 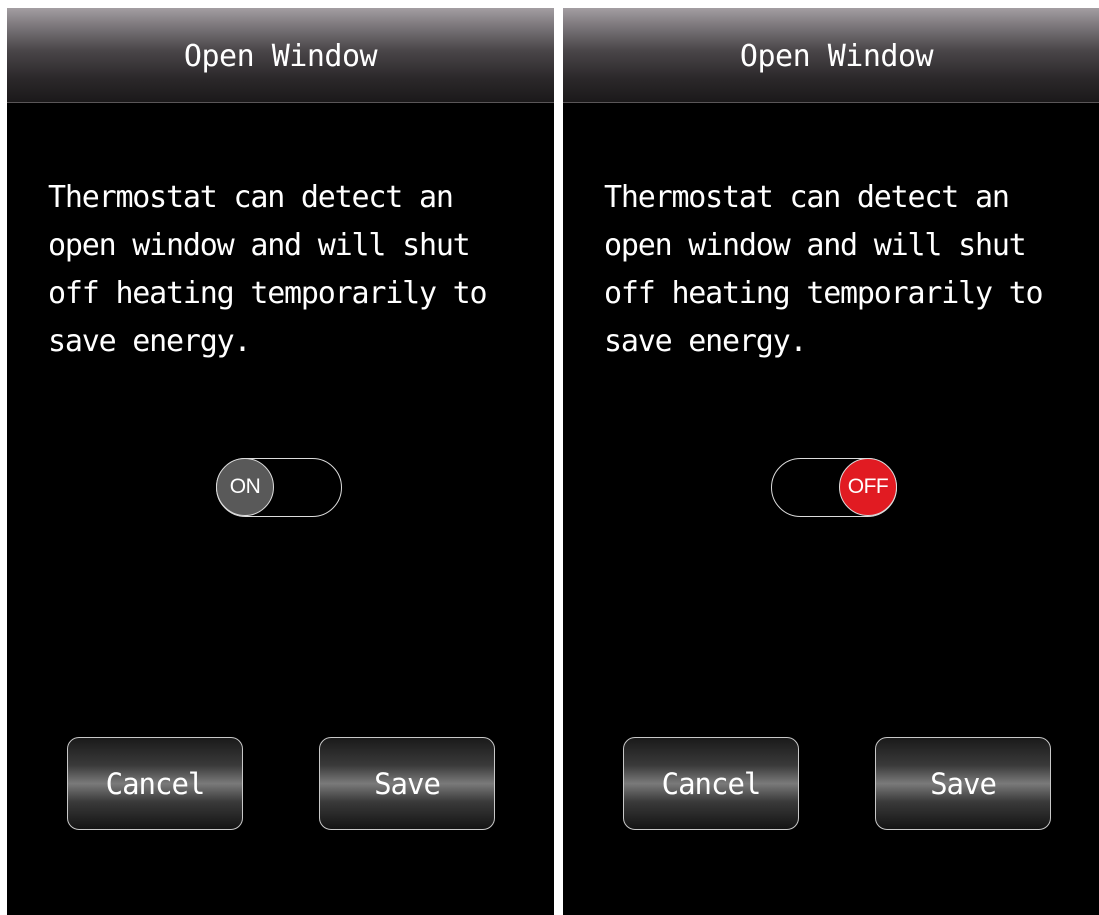 I want to click on open-window-toggle: OFF, so click(x=834, y=487).